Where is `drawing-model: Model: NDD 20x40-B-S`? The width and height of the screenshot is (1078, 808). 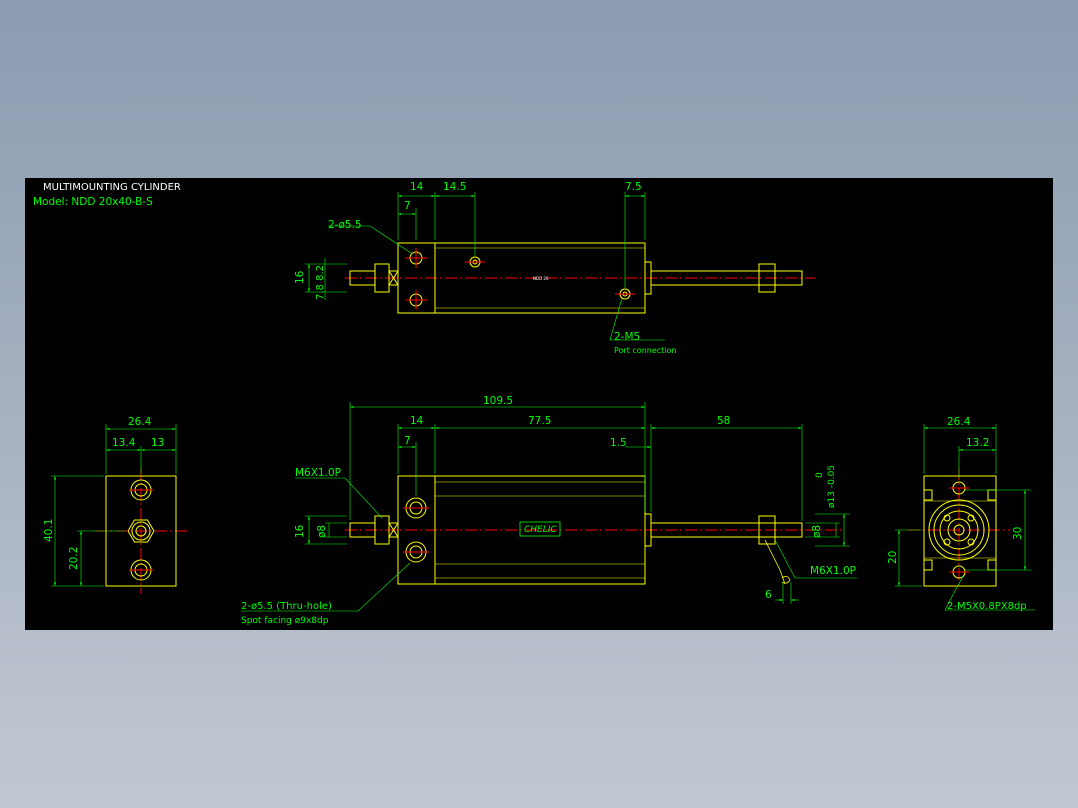 drawing-model: Model: NDD 20x40-B-S is located at coordinates (93, 202).